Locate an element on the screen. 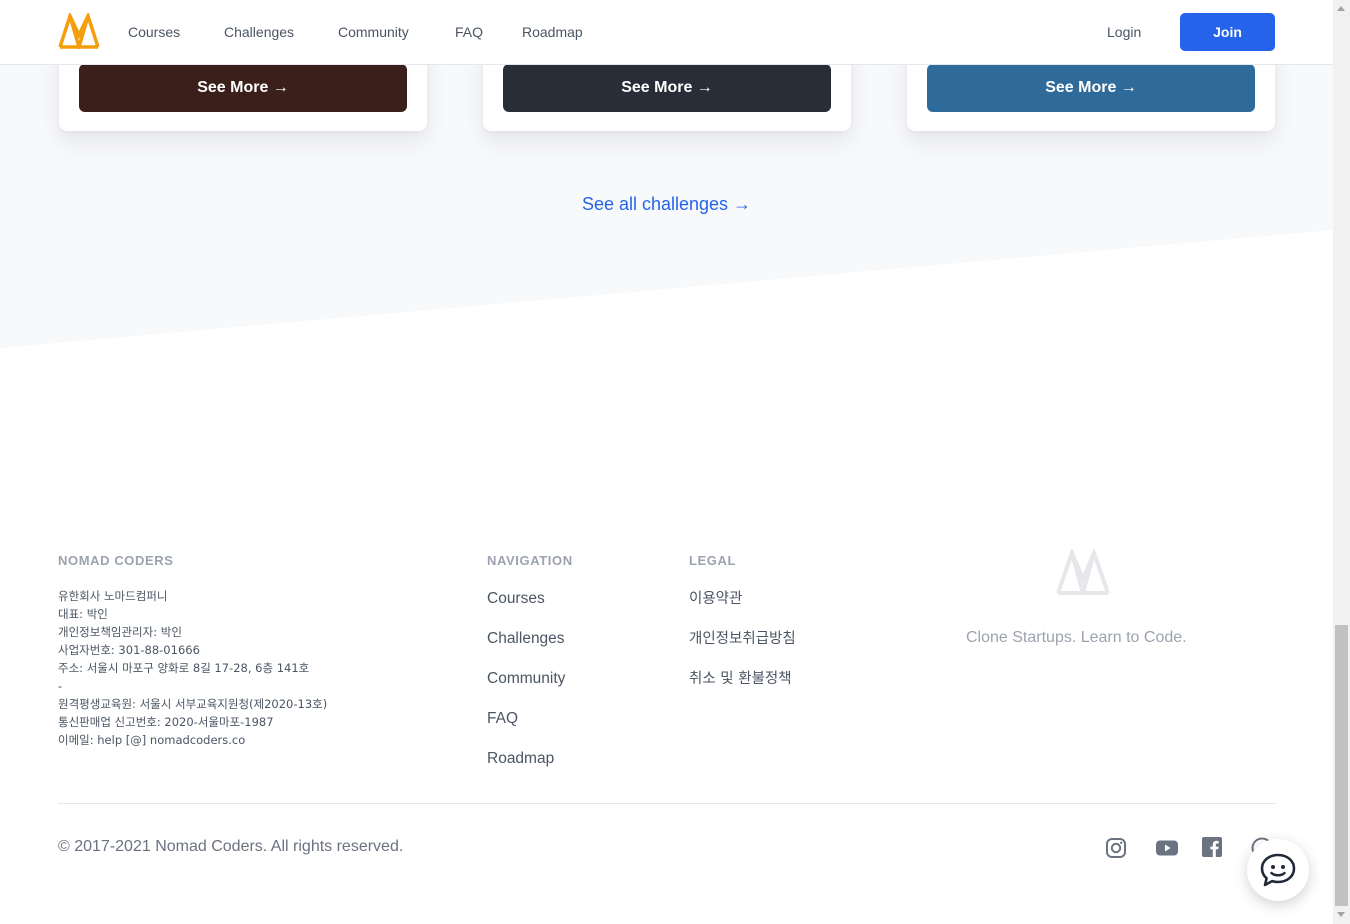 This screenshot has width=1350, height=924. nav-challenges: Challenges is located at coordinates (259, 32).